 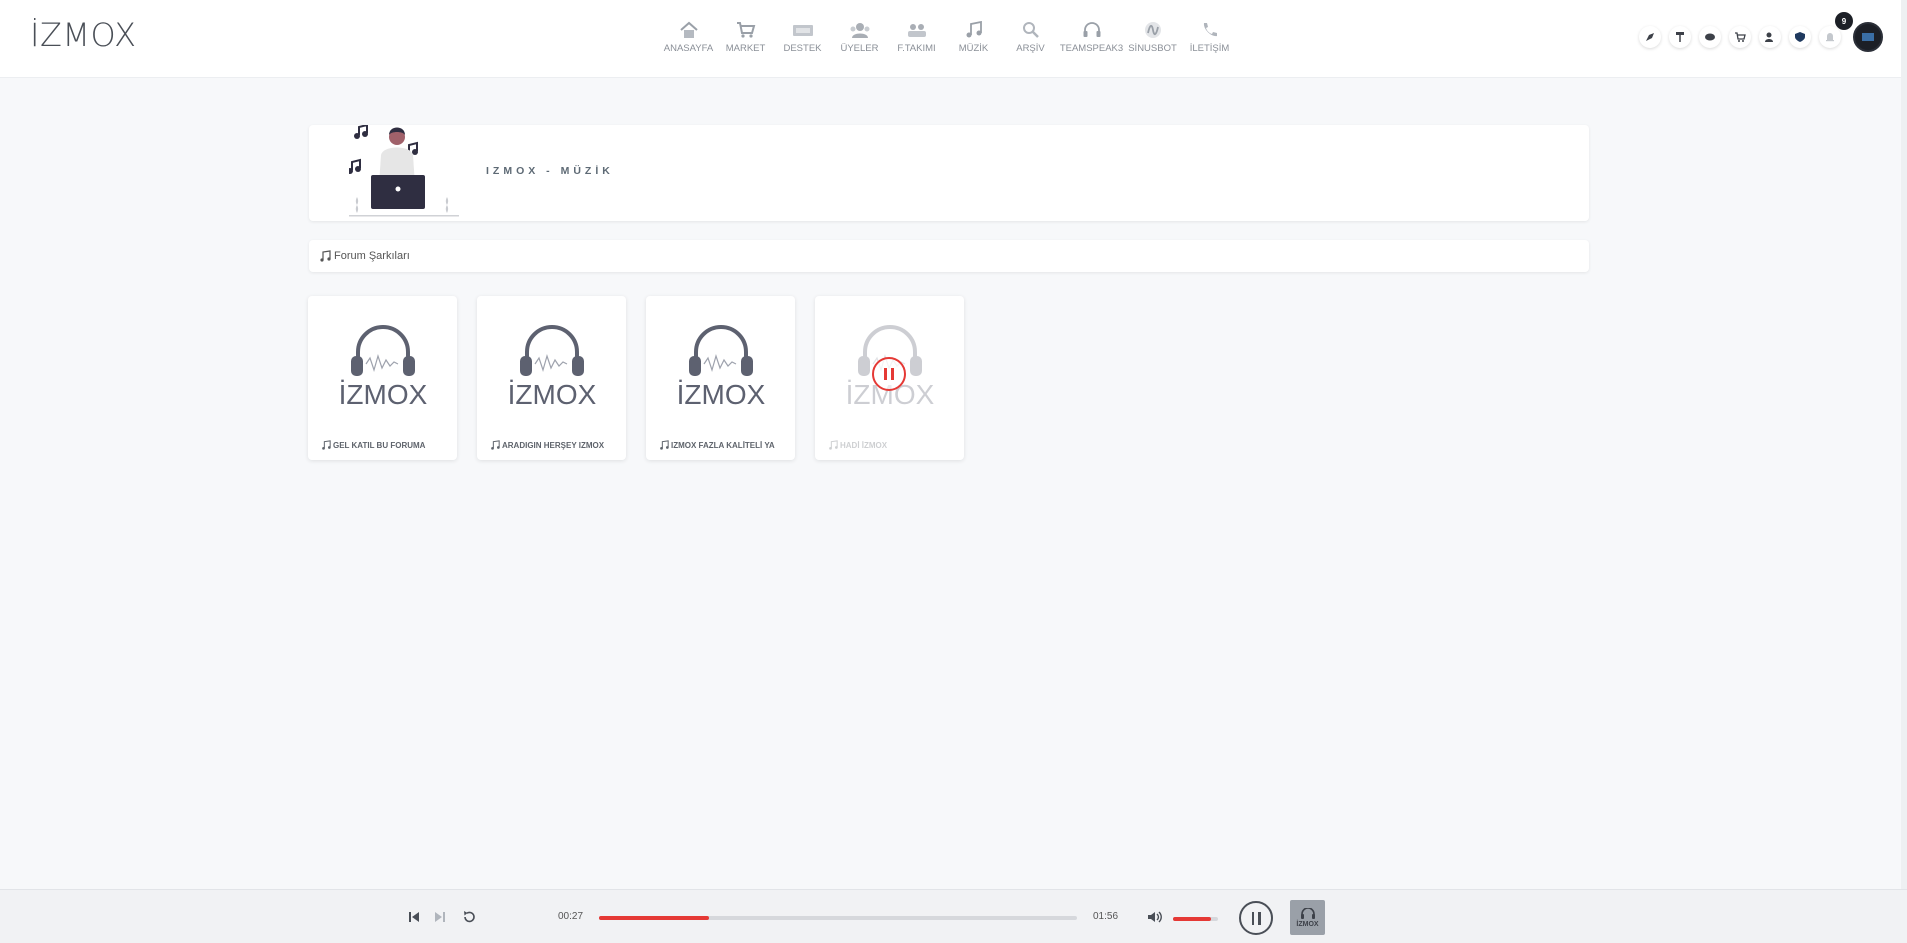 I want to click on duration: 01:56, so click(x=1106, y=916).